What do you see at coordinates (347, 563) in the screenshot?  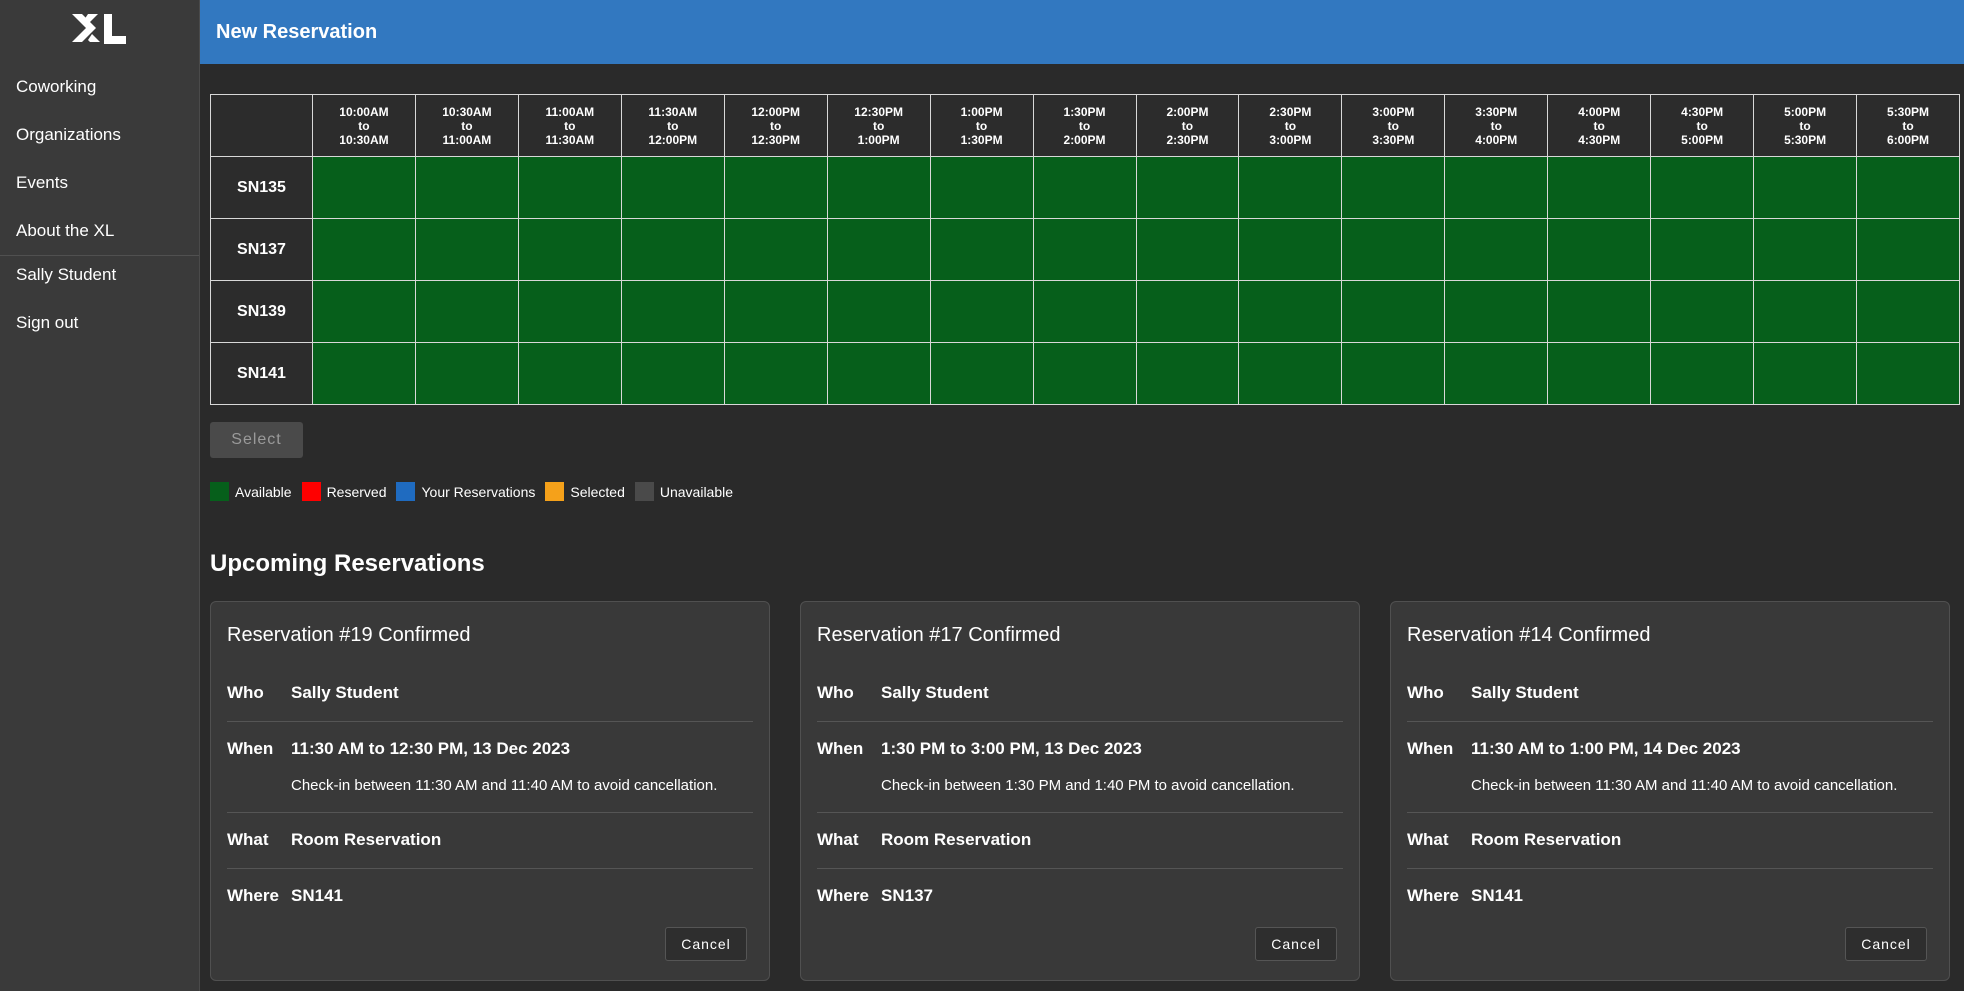 I see `upcoming-title: Upcoming Reservations` at bounding box center [347, 563].